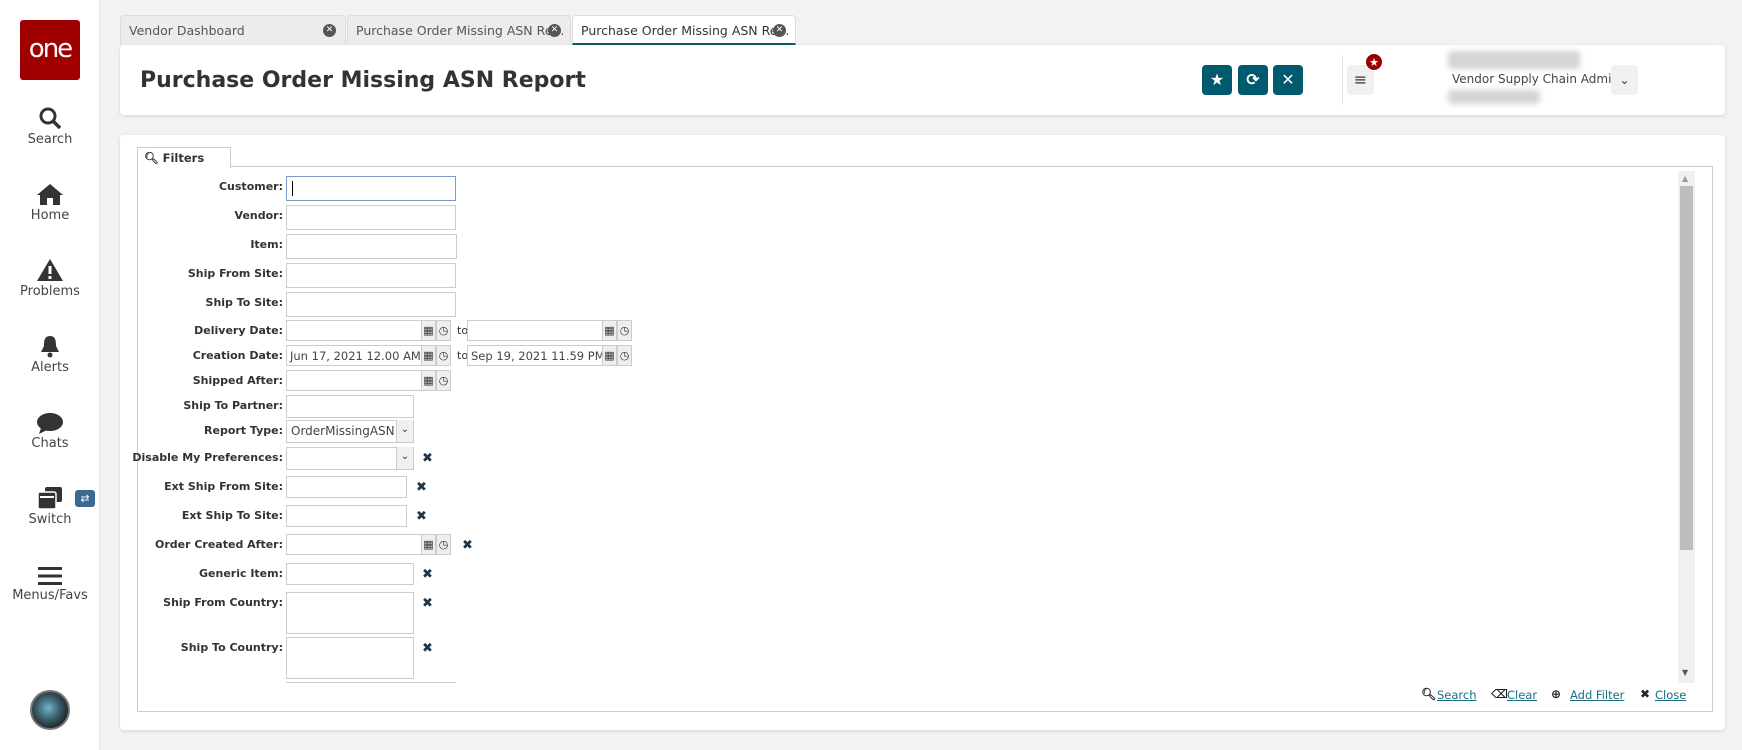 This screenshot has width=1742, height=750. I want to click on tab-po-missing-asn-1: Purchase Order Missing ASN Re... ✕, so click(459, 30).